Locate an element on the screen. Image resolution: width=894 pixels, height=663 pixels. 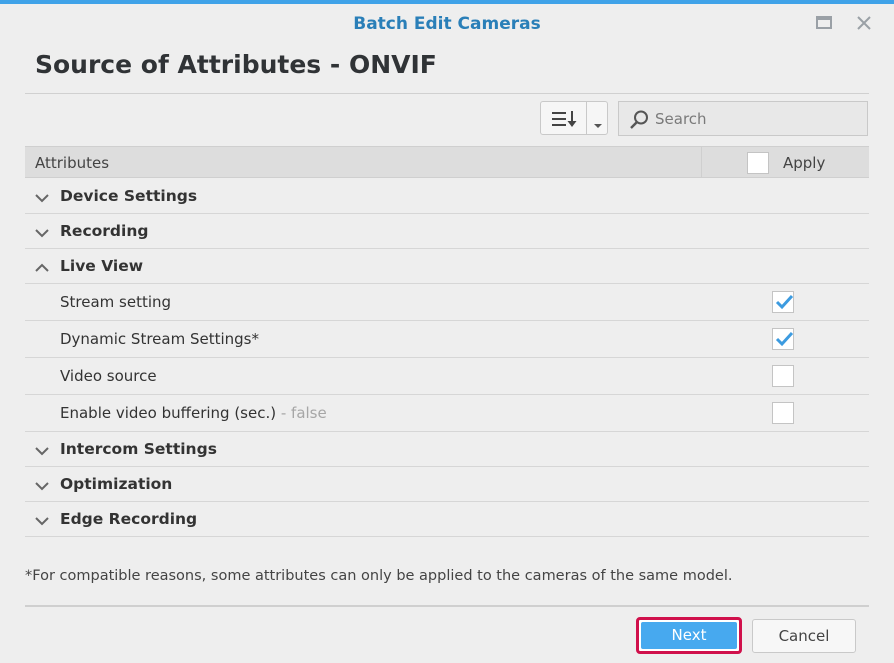
attribute-label: Stream setting is located at coordinates (116, 302).